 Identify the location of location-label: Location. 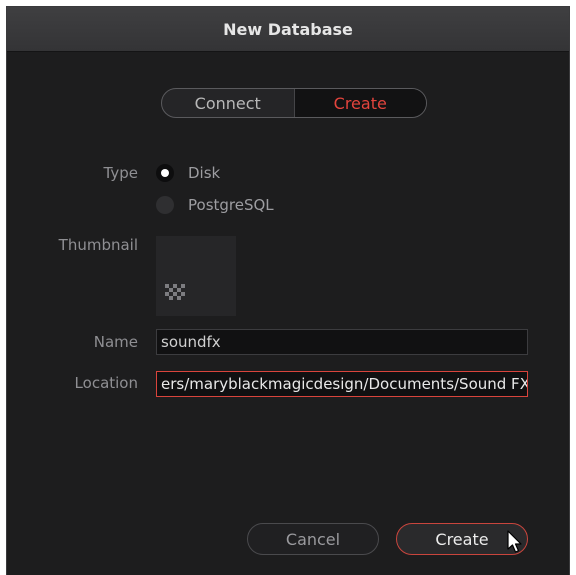
(106, 383).